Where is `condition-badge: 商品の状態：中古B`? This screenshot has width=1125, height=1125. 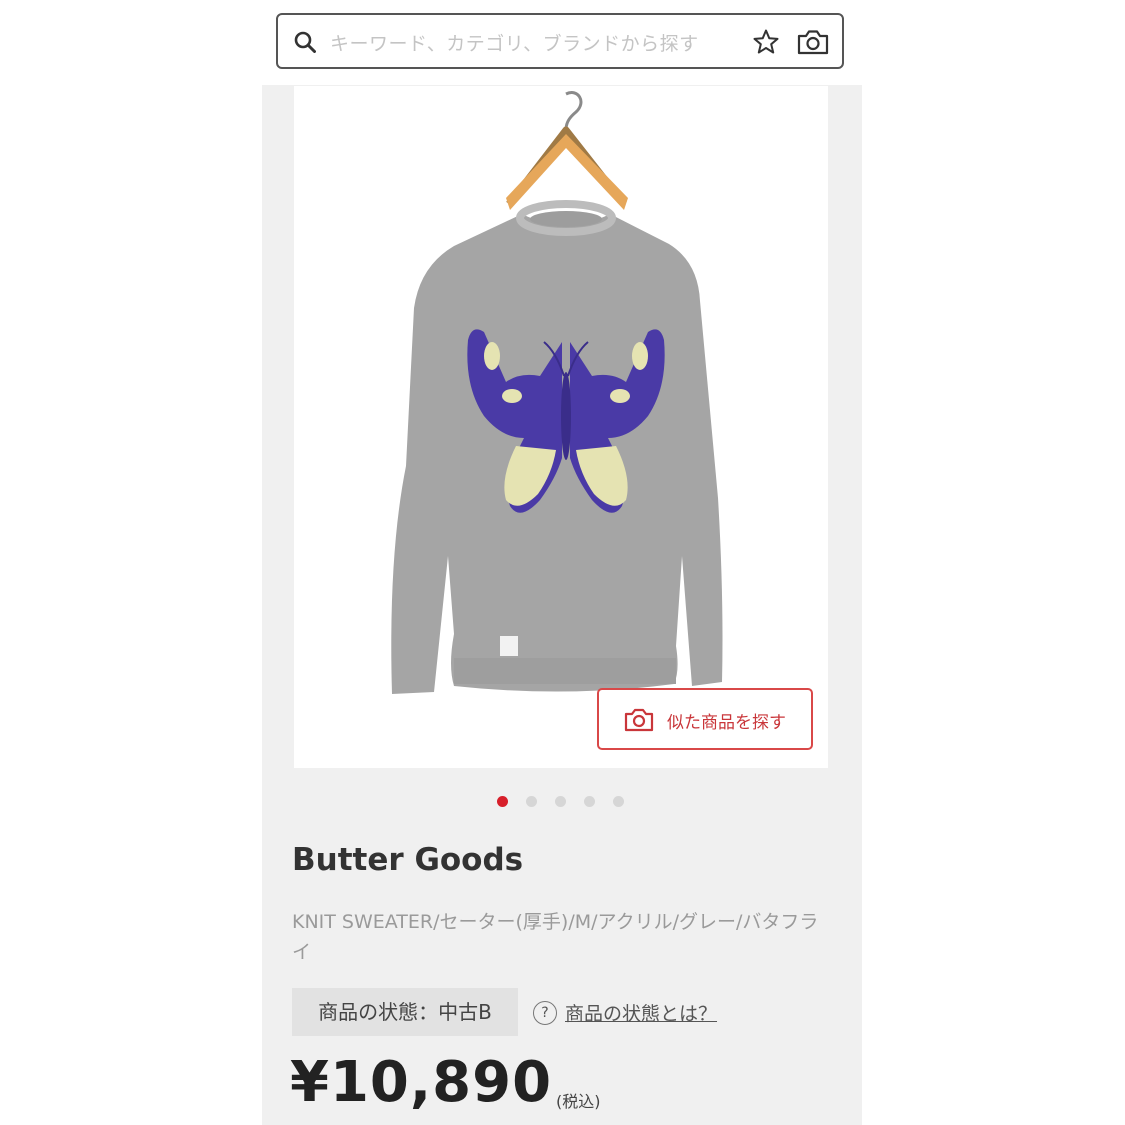 condition-badge: 商品の状態：中古B is located at coordinates (405, 1012).